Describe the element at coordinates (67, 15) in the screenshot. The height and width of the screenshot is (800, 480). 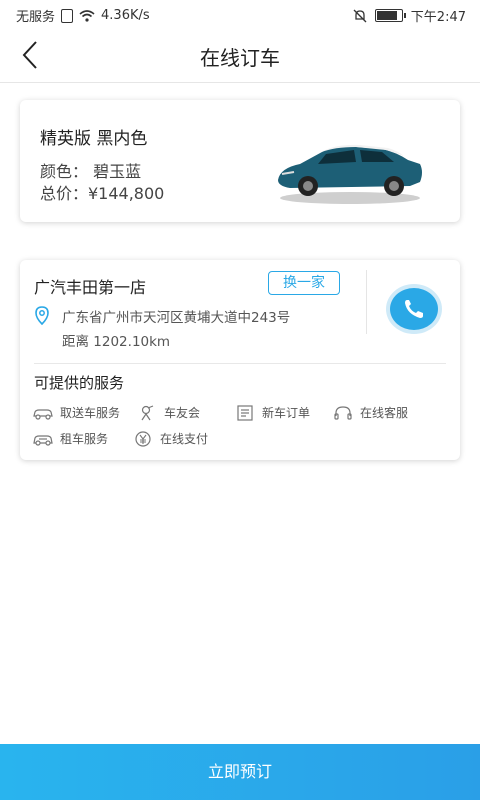
I see `sim-icon` at that location.